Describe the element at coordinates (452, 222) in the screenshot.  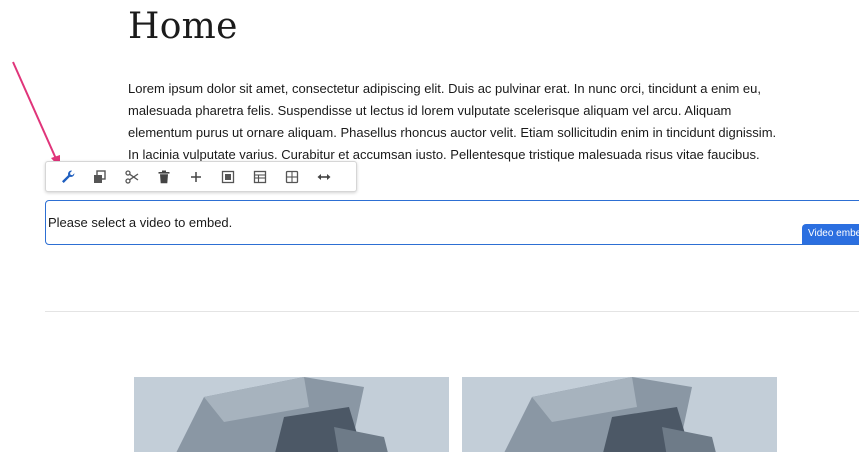
I see `video-embed-component: Please select a video to embed.` at that location.